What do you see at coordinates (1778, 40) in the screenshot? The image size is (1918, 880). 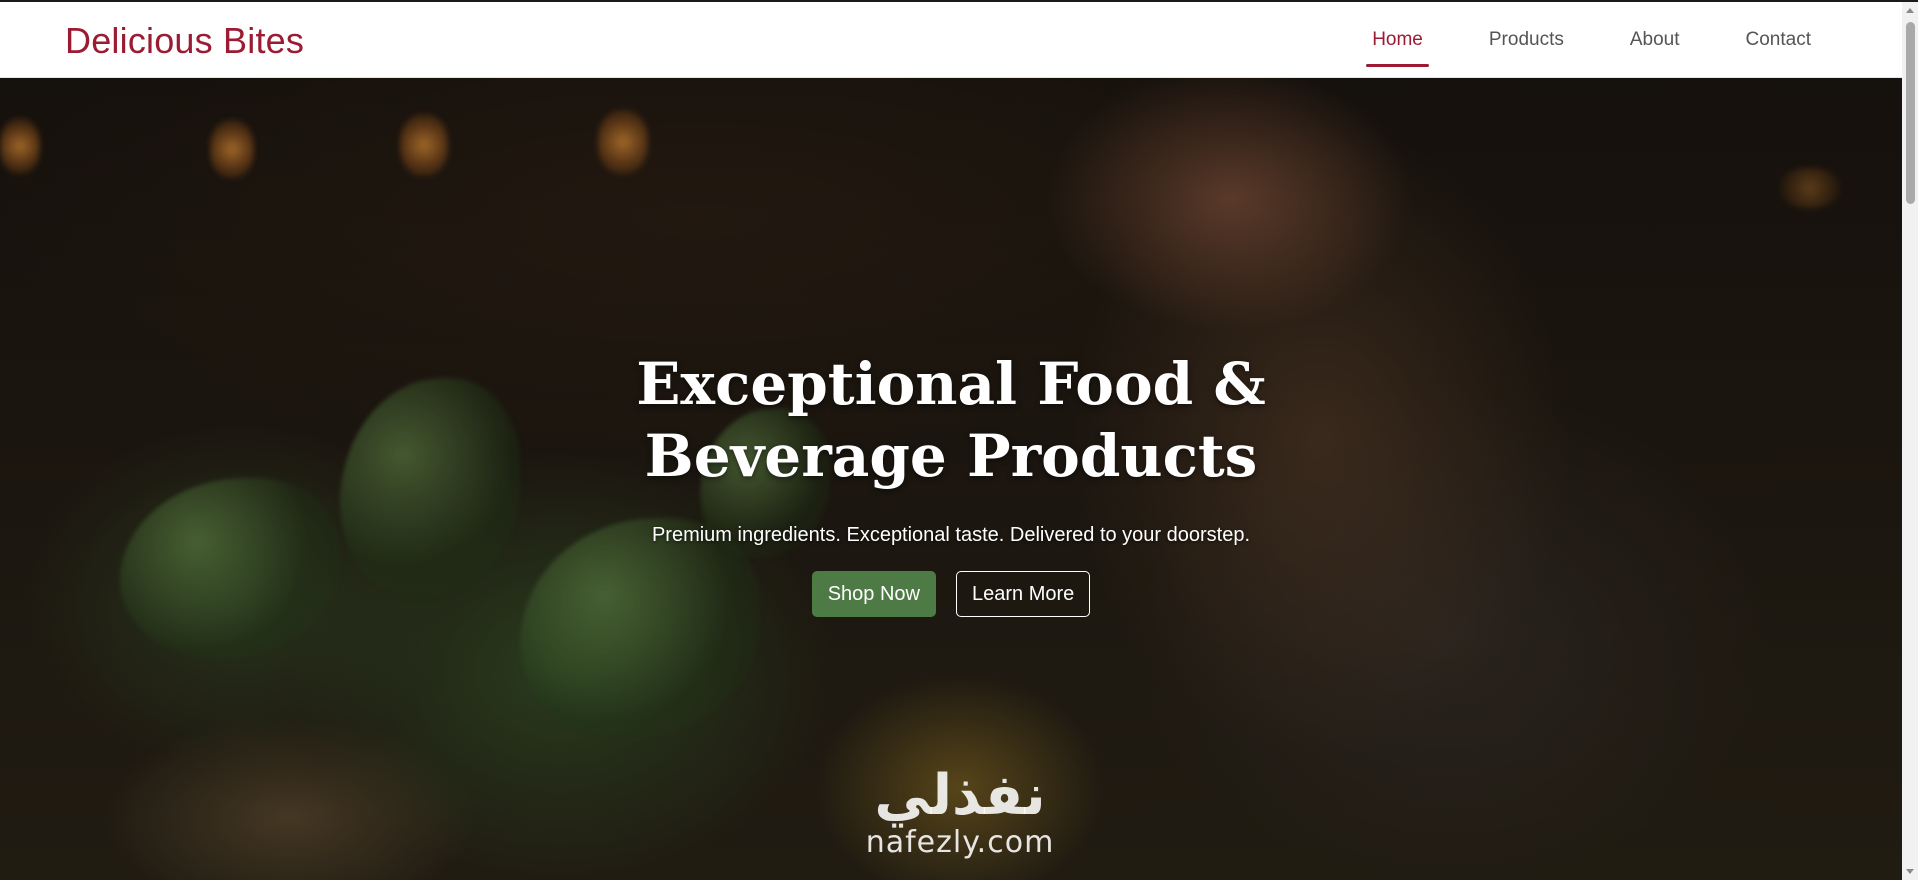 I see `nav-link-contact: Contact` at bounding box center [1778, 40].